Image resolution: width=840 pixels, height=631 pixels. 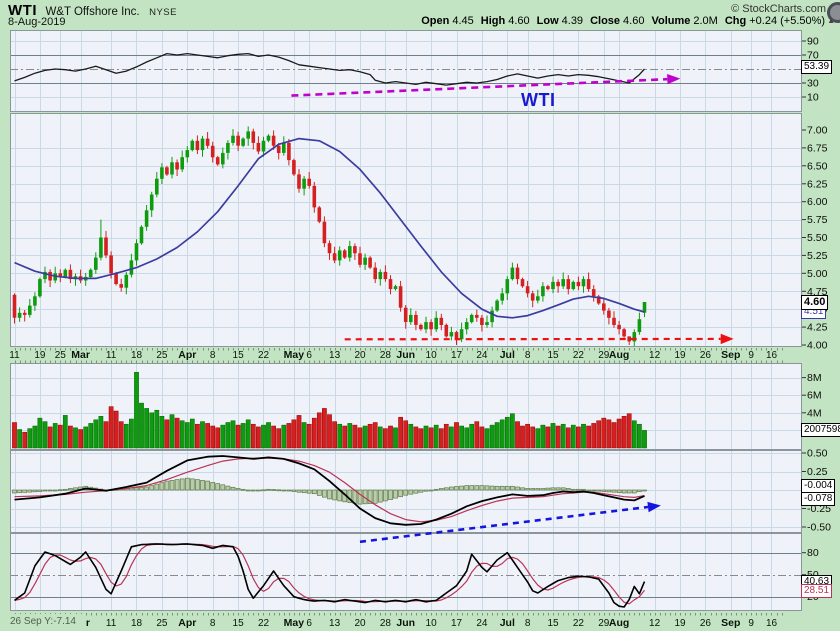 What do you see at coordinates (818, 499) in the screenshot?
I see `axis-value-callout: -0.078` at bounding box center [818, 499].